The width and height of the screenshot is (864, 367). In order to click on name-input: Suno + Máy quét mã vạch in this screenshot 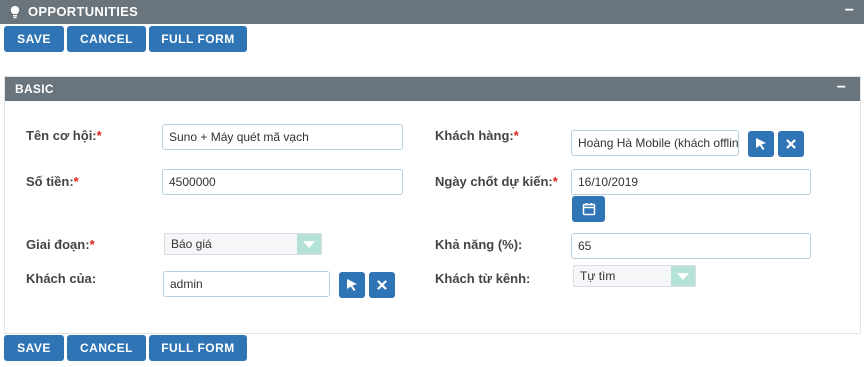, I will do `click(282, 137)`.